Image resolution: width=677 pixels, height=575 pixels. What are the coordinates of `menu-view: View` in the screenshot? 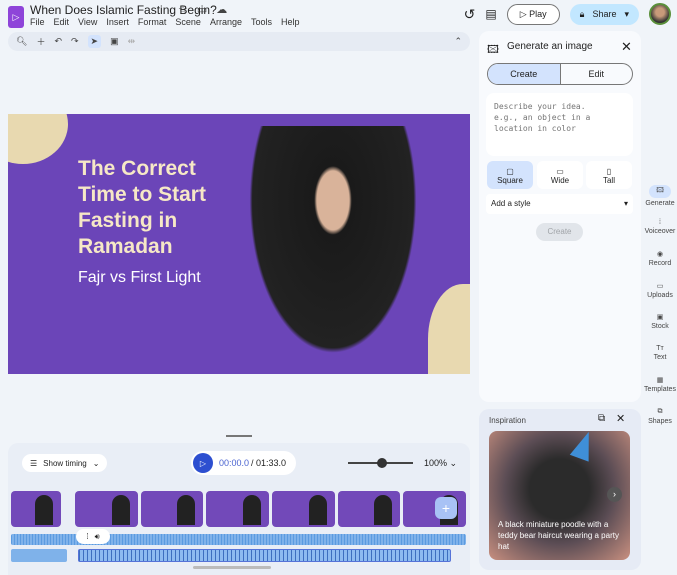 It's located at (87, 22).